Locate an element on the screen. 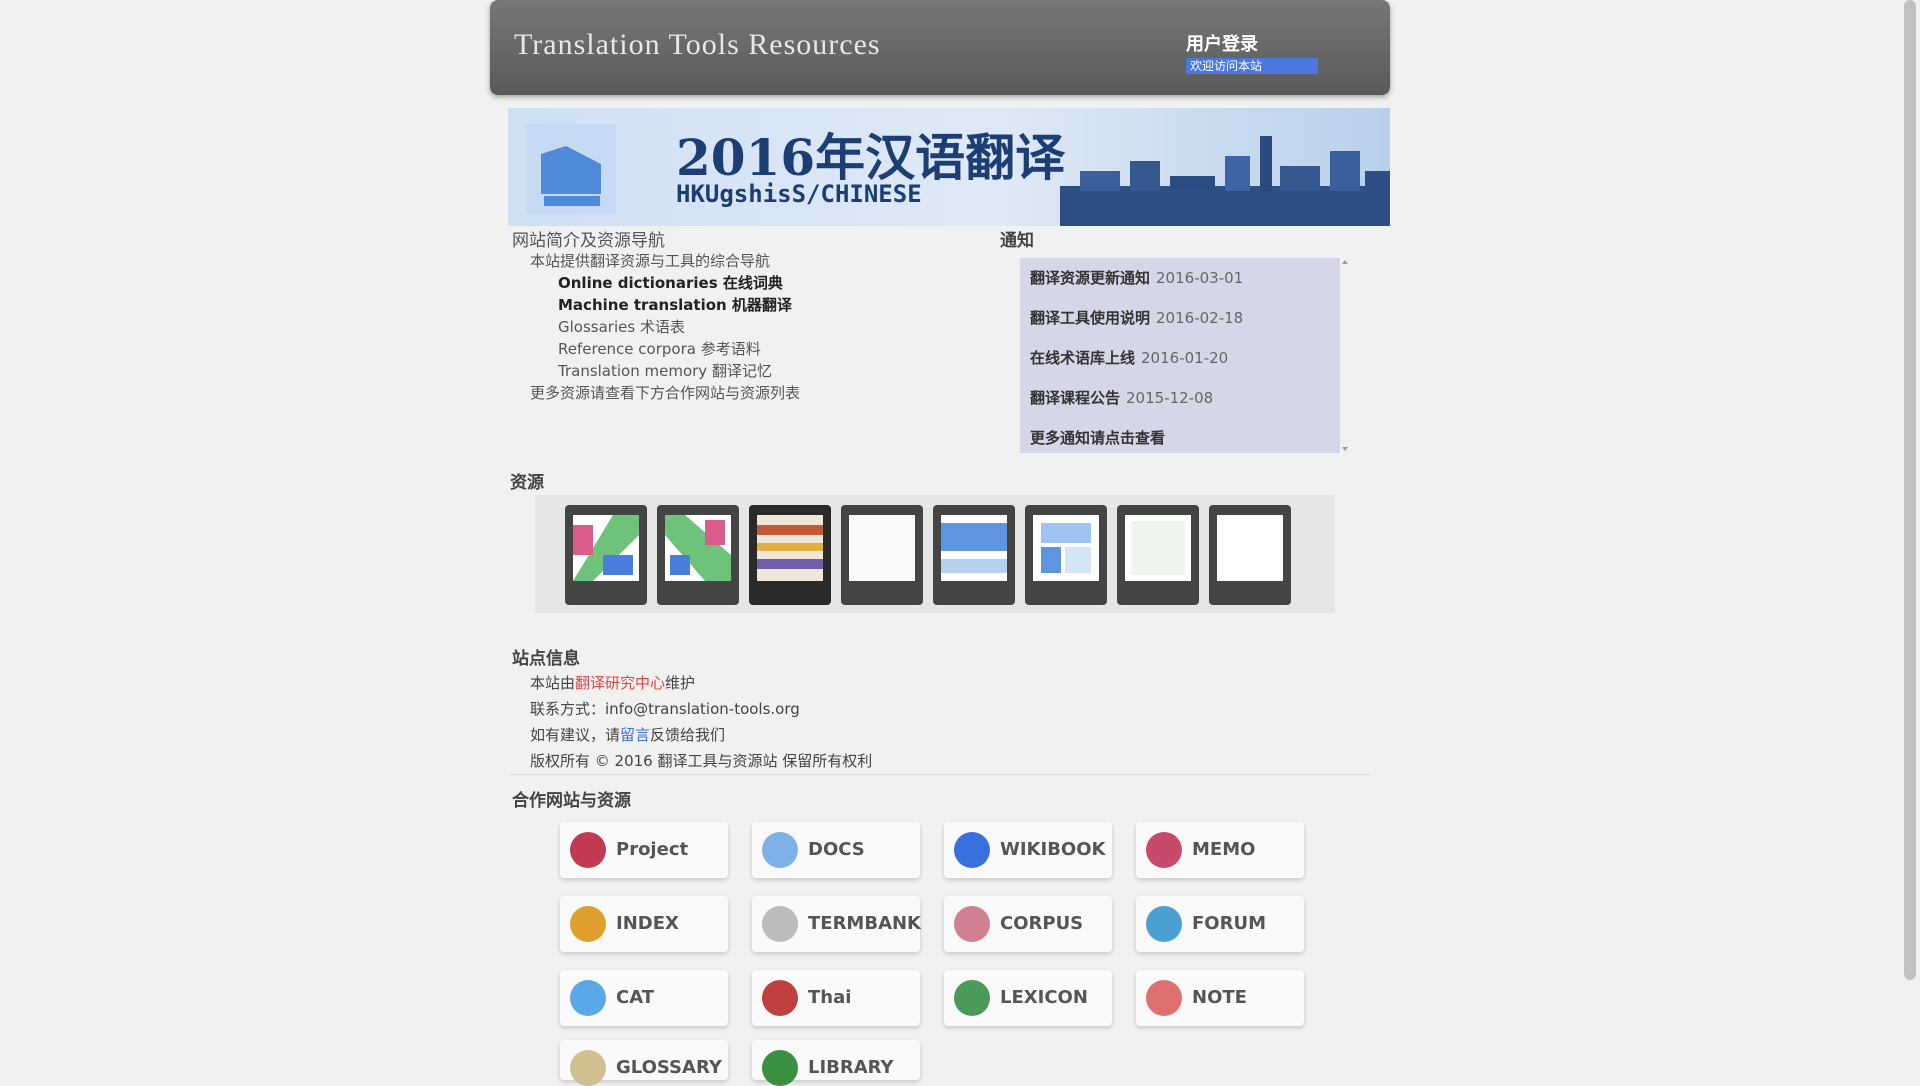  intro-line: Machine translation 机器翻译 is located at coordinates (800, 305).